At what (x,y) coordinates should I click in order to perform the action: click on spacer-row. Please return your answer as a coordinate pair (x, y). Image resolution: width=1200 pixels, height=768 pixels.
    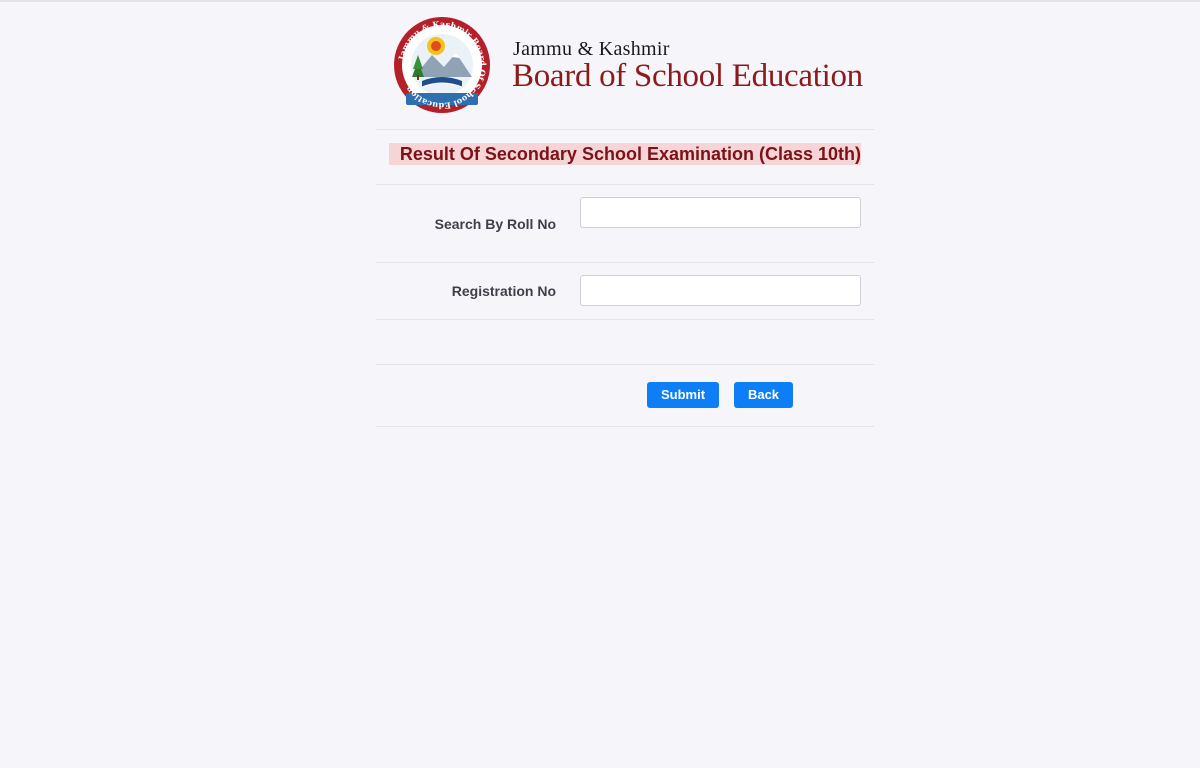
    Looking at the image, I should click on (625, 342).